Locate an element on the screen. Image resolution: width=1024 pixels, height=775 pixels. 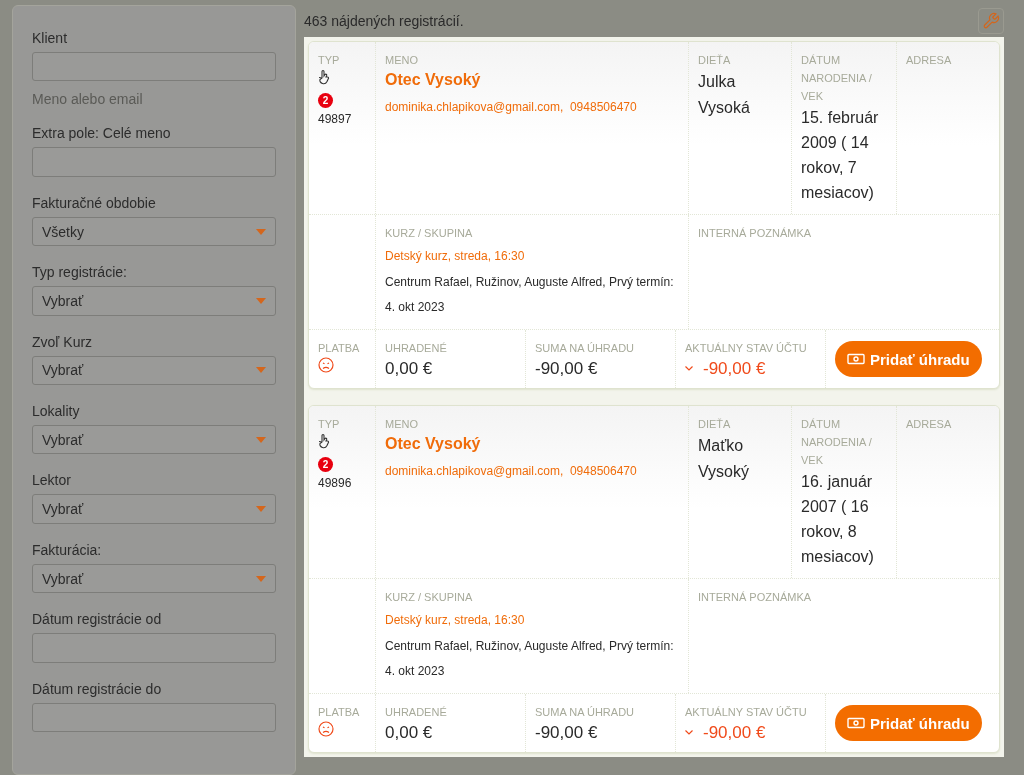
field-label: Typ registrácie: is located at coordinates (80, 272).